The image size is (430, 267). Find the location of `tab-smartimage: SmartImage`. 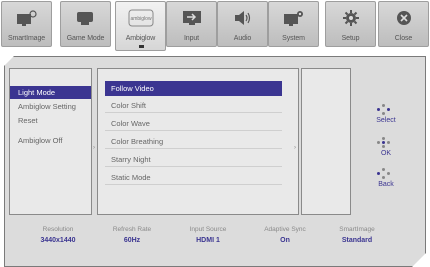

tab-smartimage: SmartImage is located at coordinates (26, 24).